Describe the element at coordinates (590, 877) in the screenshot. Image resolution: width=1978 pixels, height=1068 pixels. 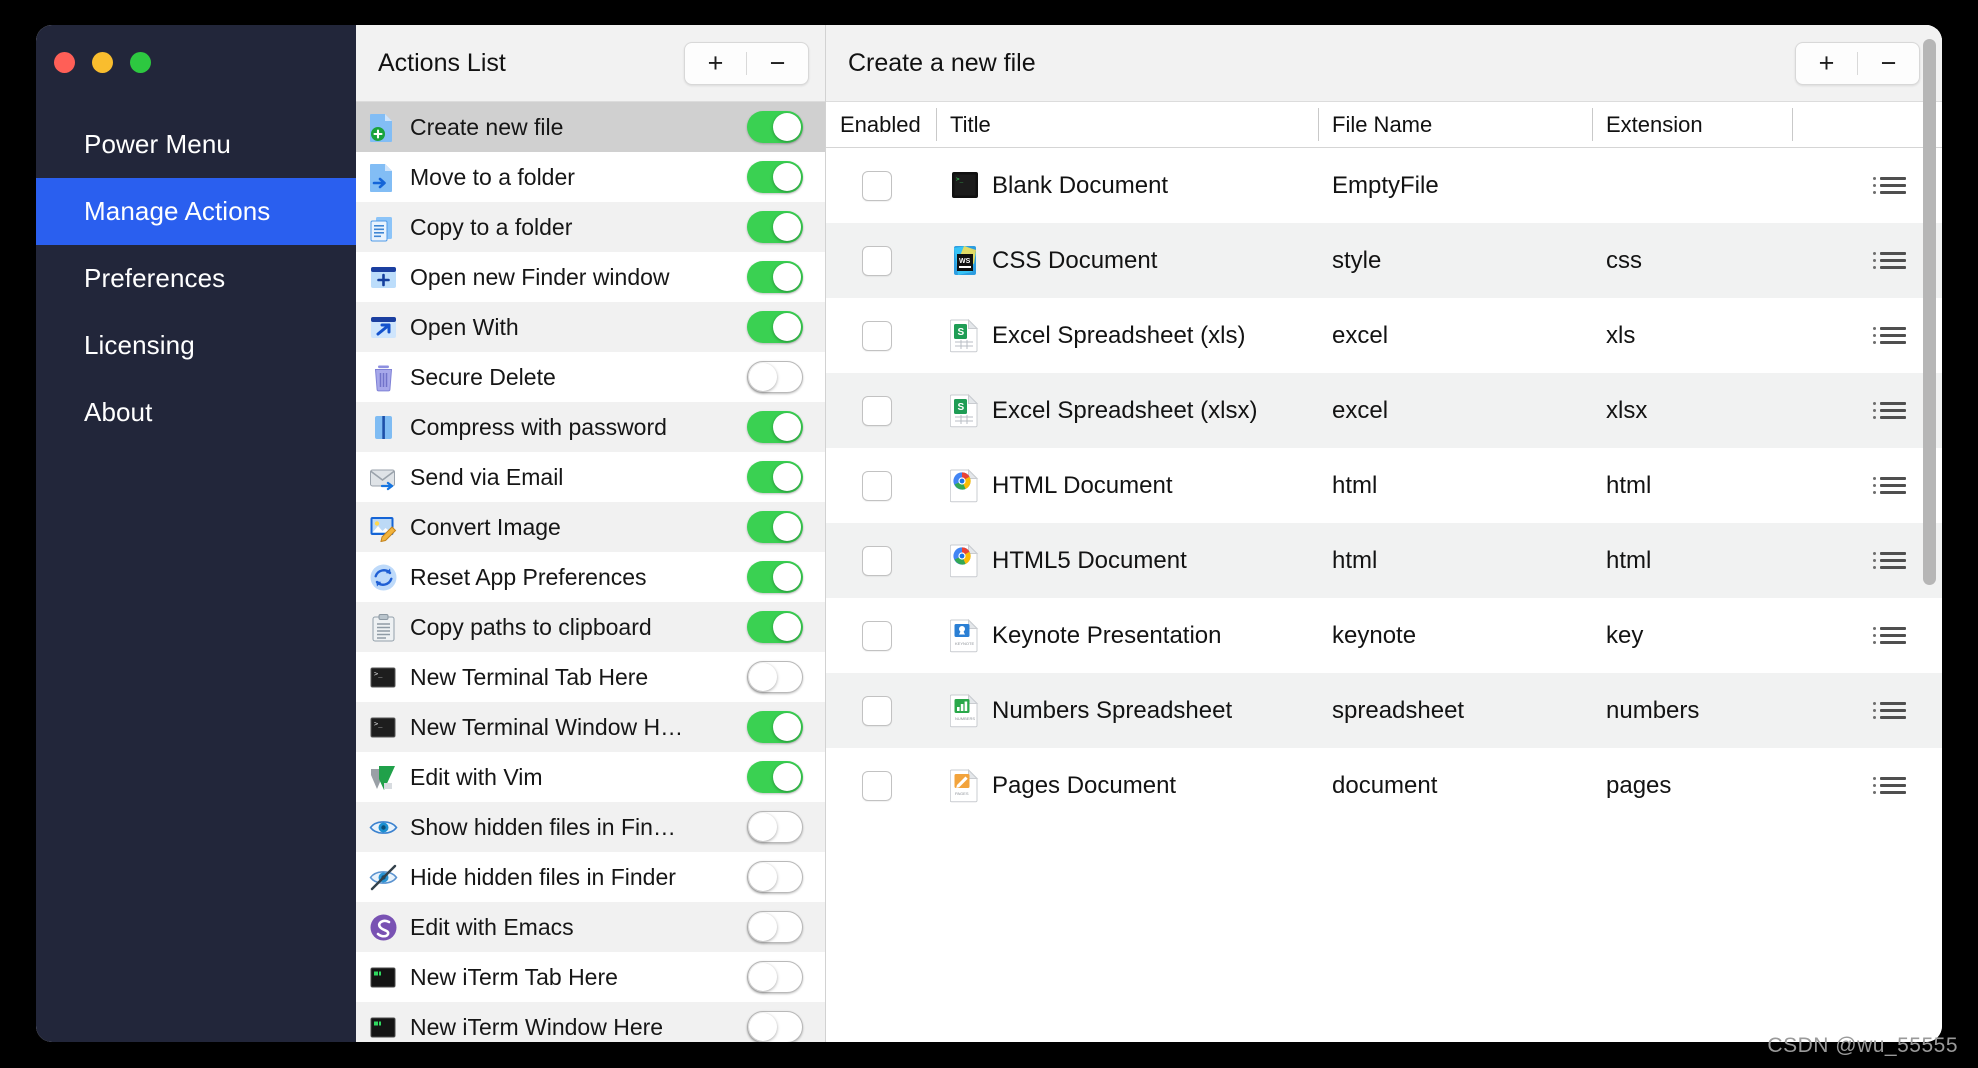
I see `action-list-item: Hide hidden files in Finder` at that location.